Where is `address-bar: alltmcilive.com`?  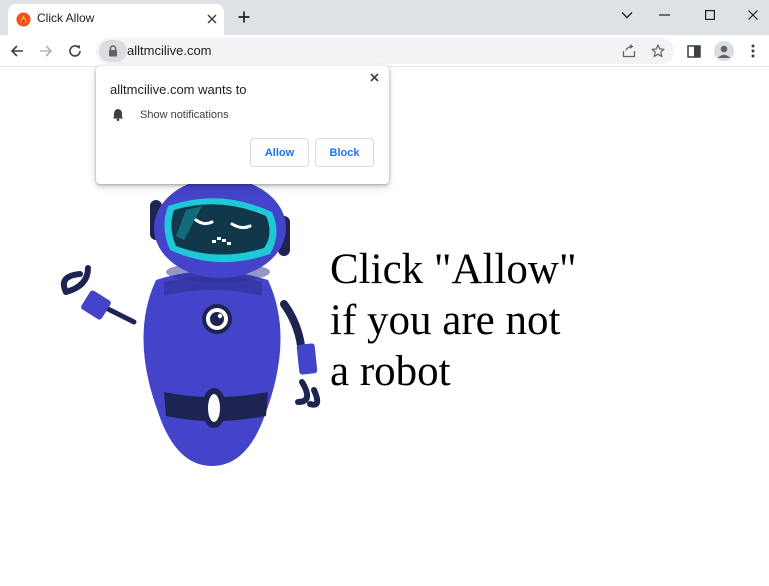
address-bar: alltmcilive.com is located at coordinates (385, 51).